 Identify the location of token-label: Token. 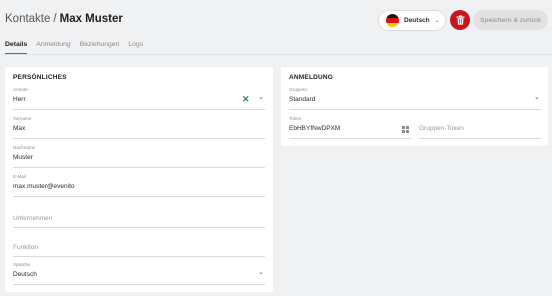
(295, 118).